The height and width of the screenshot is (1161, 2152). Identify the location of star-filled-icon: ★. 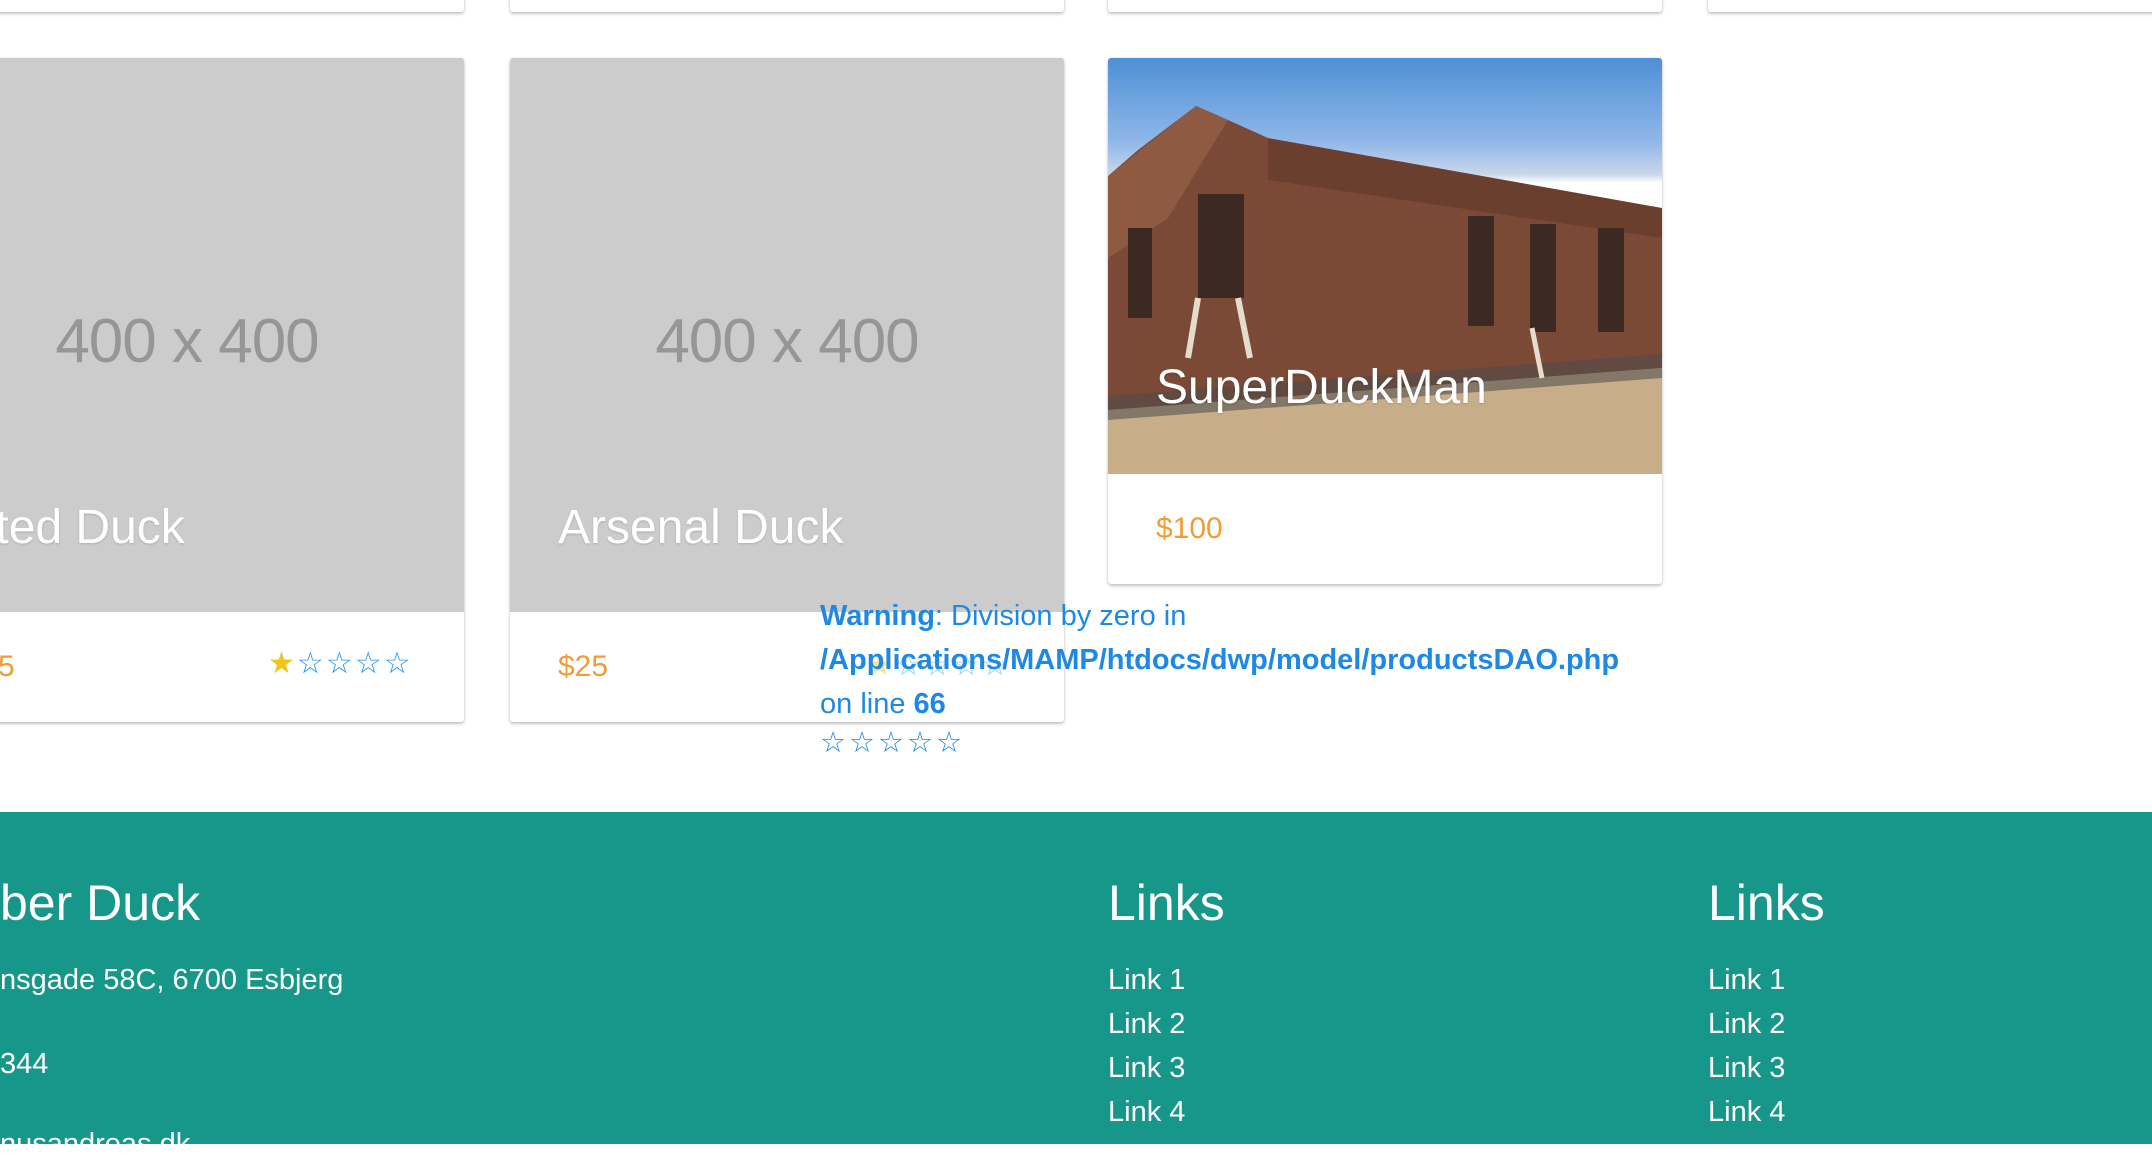
(282, 663).